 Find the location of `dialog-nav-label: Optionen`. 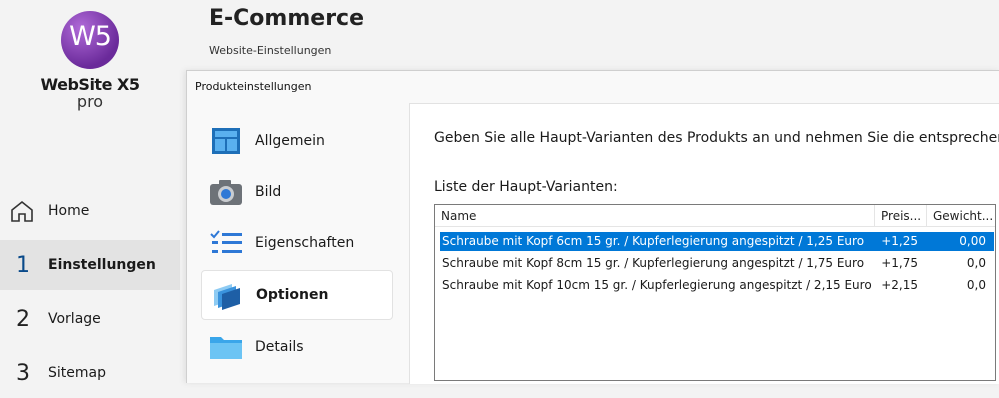

dialog-nav-label: Optionen is located at coordinates (292, 295).